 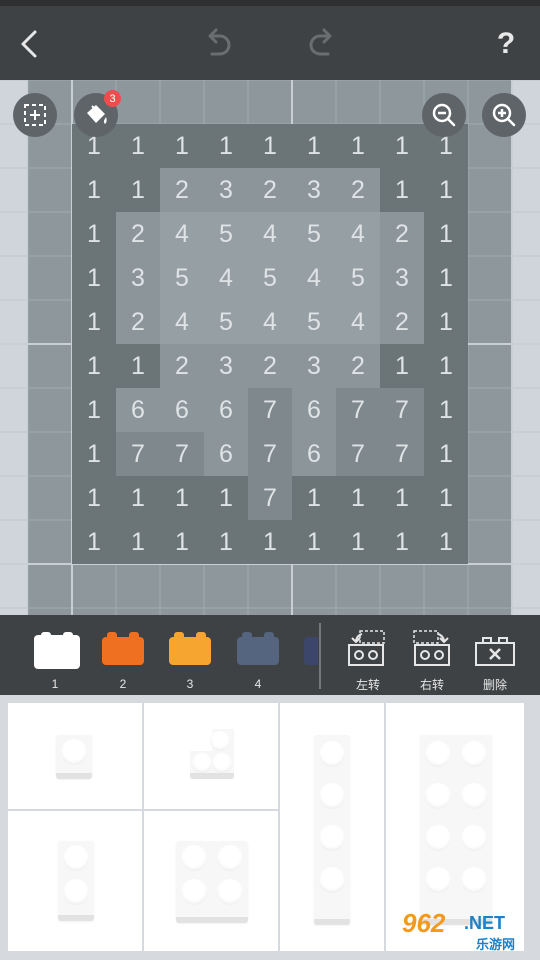 I want to click on rotate-right-button, so click(x=432, y=649).